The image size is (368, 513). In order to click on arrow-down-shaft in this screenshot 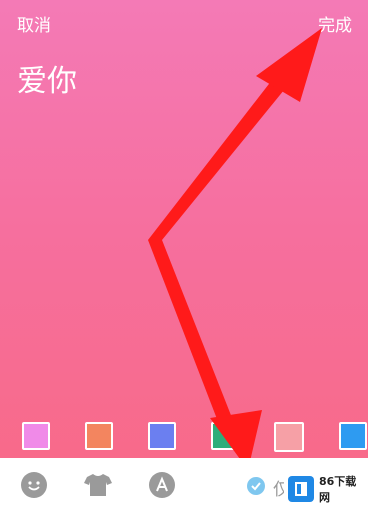, I will do `click(192, 336)`.